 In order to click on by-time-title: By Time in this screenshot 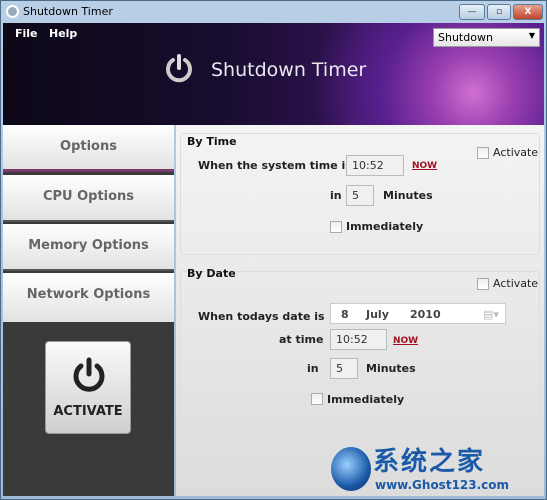, I will do `click(212, 141)`.